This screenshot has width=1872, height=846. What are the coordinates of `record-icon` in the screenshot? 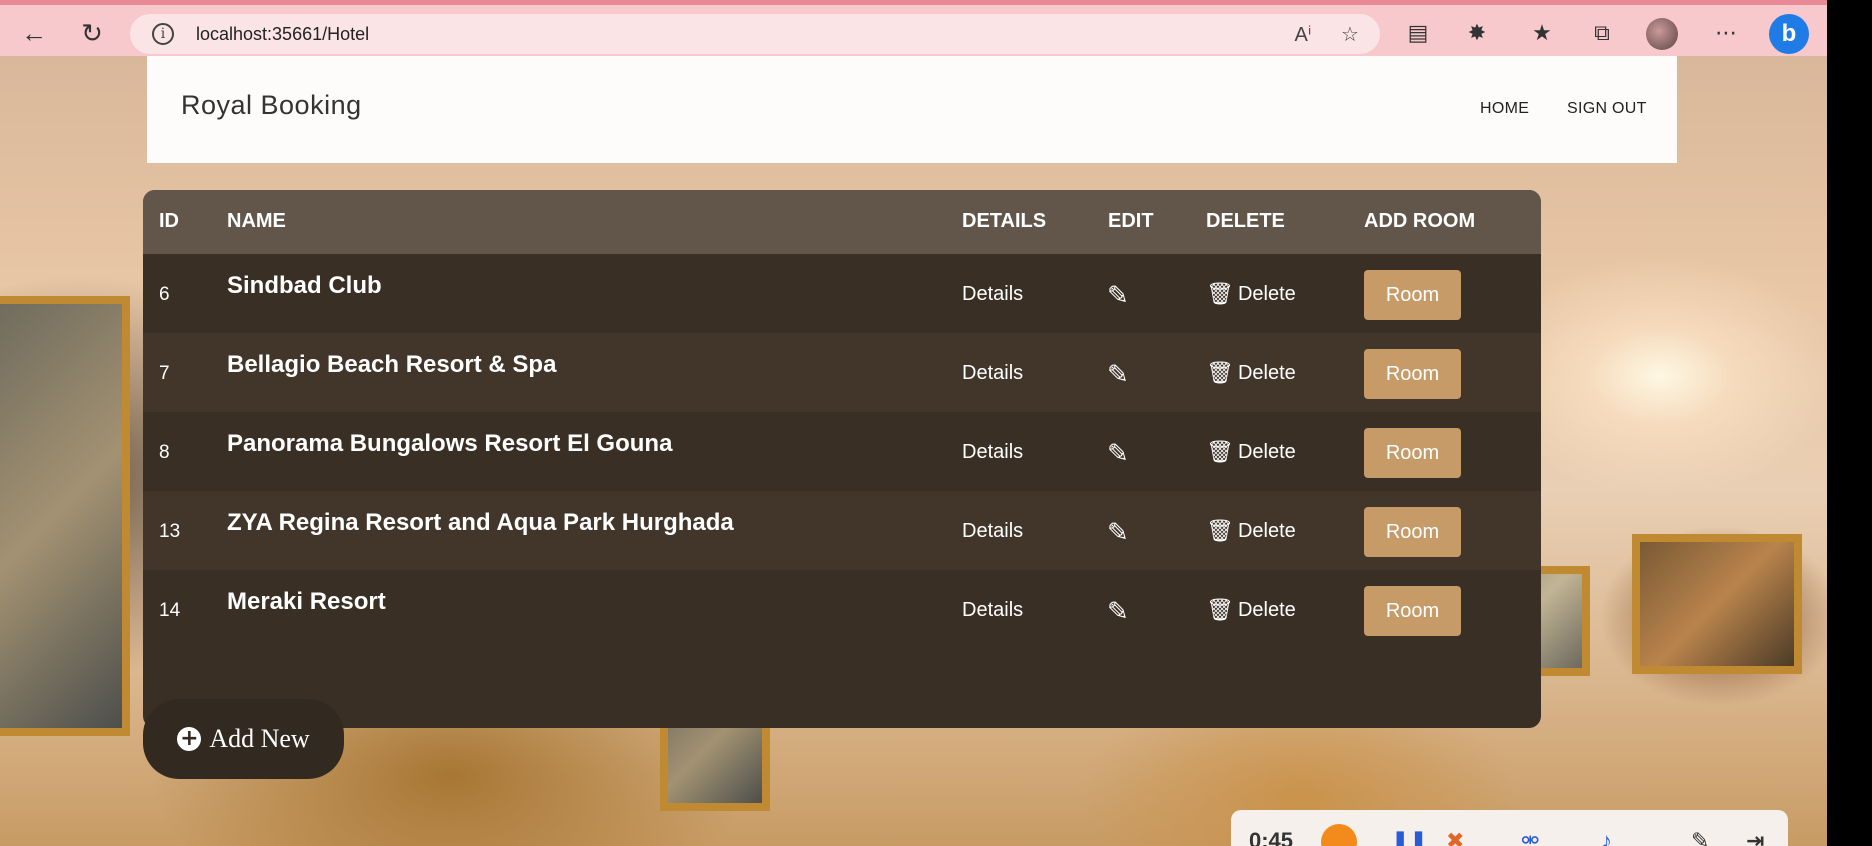 It's located at (1339, 835).